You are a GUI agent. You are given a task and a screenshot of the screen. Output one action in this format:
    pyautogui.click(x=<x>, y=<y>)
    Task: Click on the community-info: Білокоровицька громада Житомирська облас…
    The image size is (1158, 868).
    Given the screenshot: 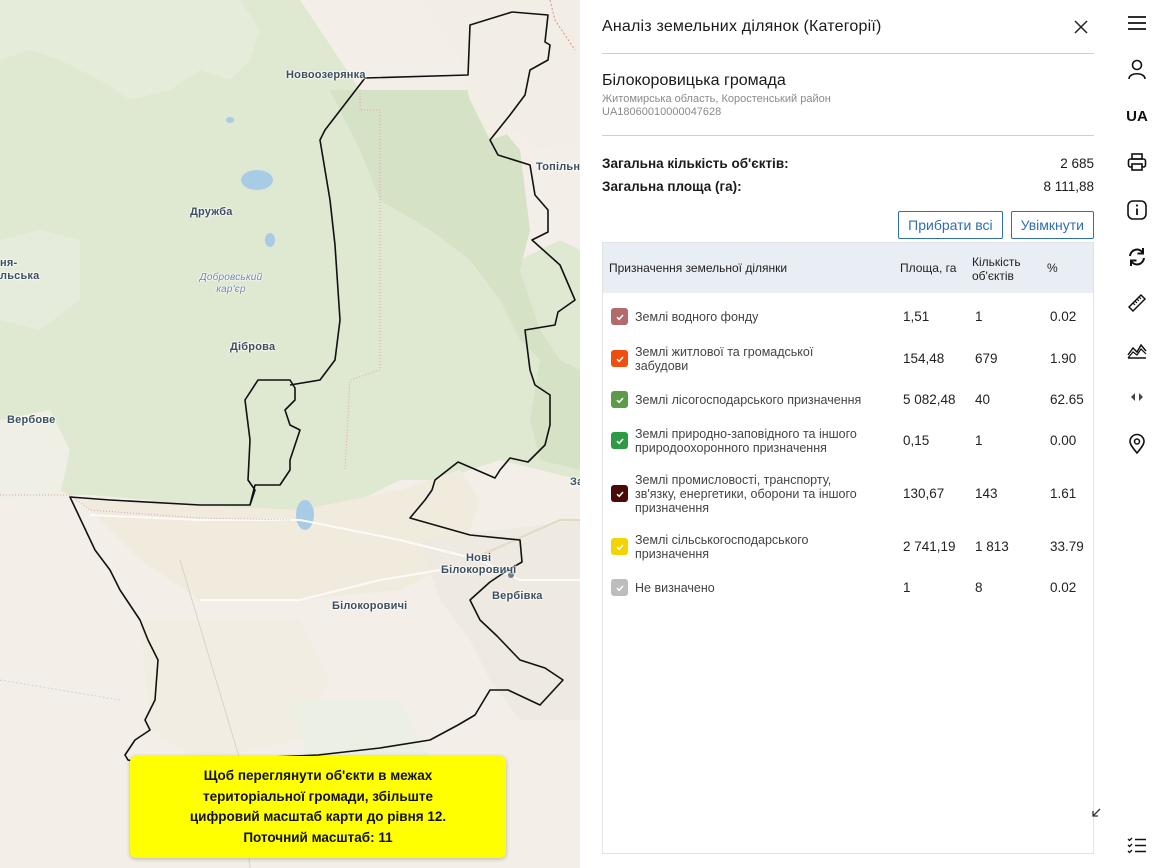 What is the action you would take?
    pyautogui.click(x=848, y=103)
    